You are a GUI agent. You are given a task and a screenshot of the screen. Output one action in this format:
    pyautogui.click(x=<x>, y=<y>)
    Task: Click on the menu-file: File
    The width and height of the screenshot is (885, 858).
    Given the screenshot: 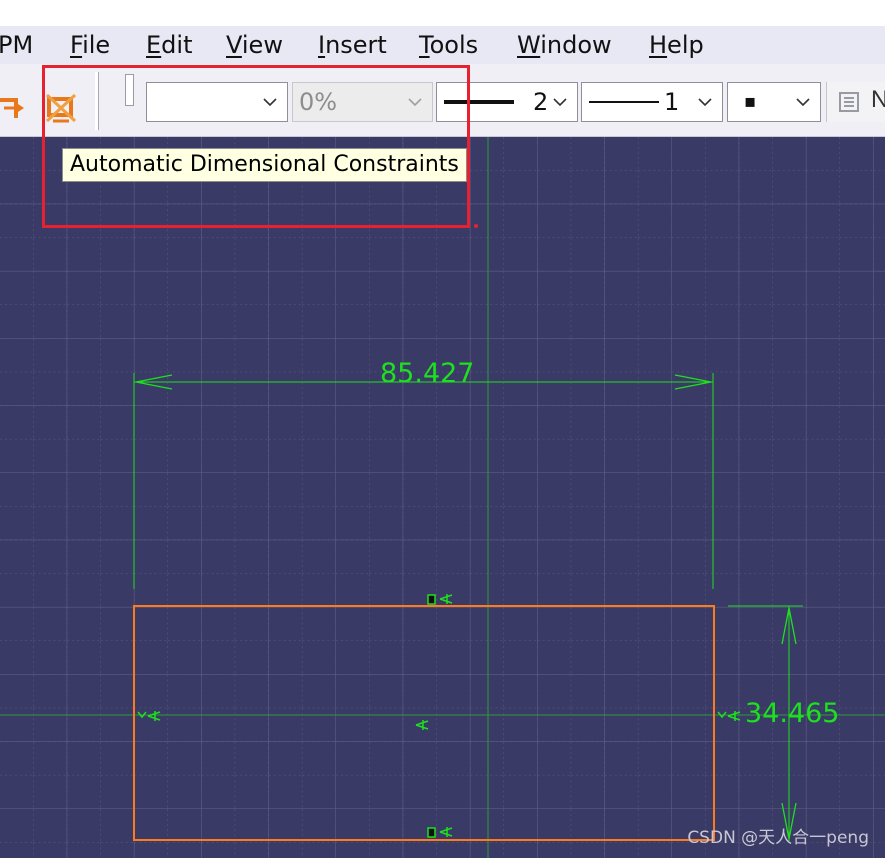 What is the action you would take?
    pyautogui.click(x=90, y=45)
    